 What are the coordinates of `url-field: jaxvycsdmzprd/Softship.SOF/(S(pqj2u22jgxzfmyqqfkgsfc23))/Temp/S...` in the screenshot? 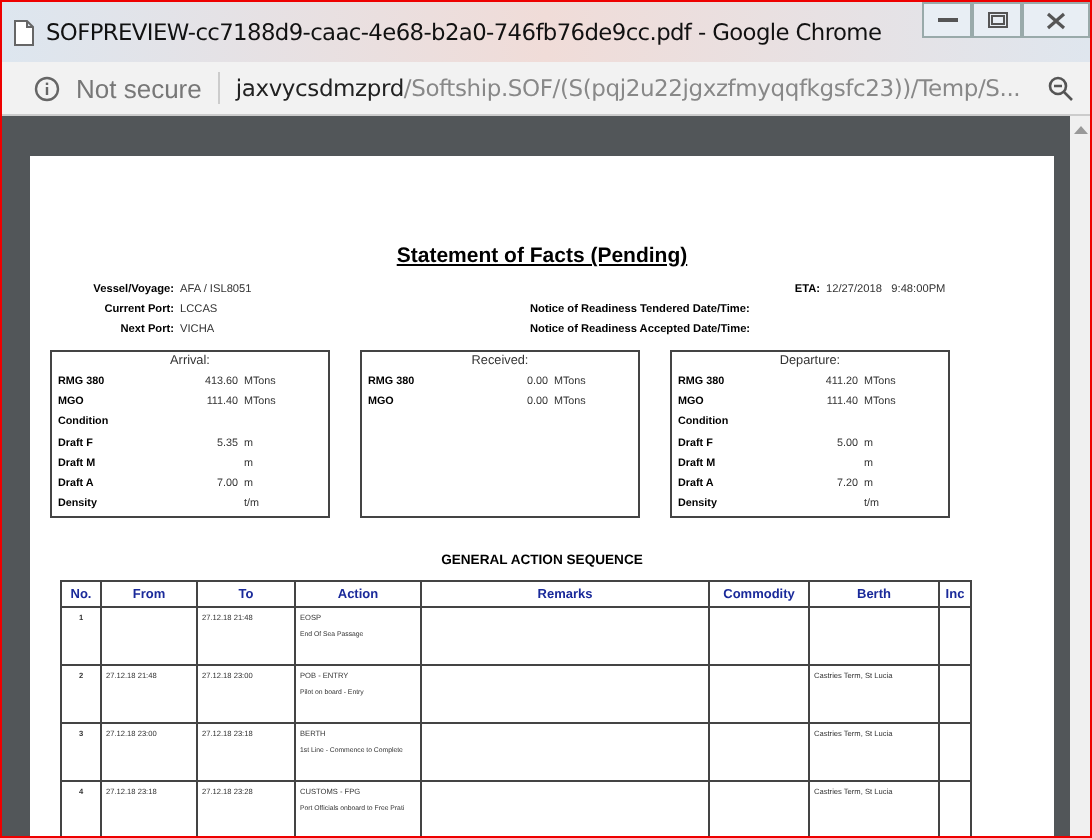 It's located at (628, 88).